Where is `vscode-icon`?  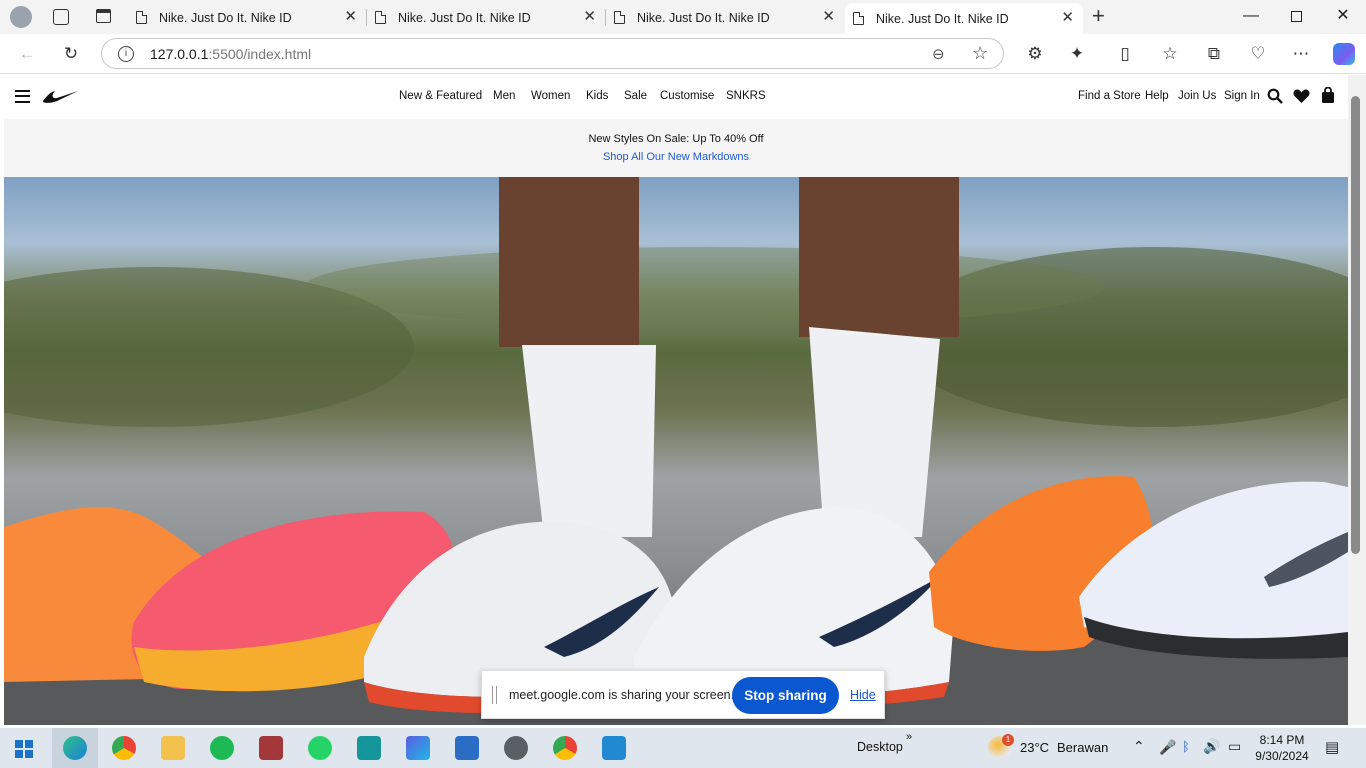
vscode-icon is located at coordinates (614, 748).